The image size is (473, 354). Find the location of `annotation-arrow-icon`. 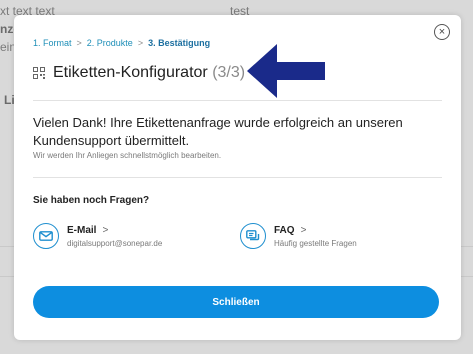

annotation-arrow-icon is located at coordinates (286, 71).